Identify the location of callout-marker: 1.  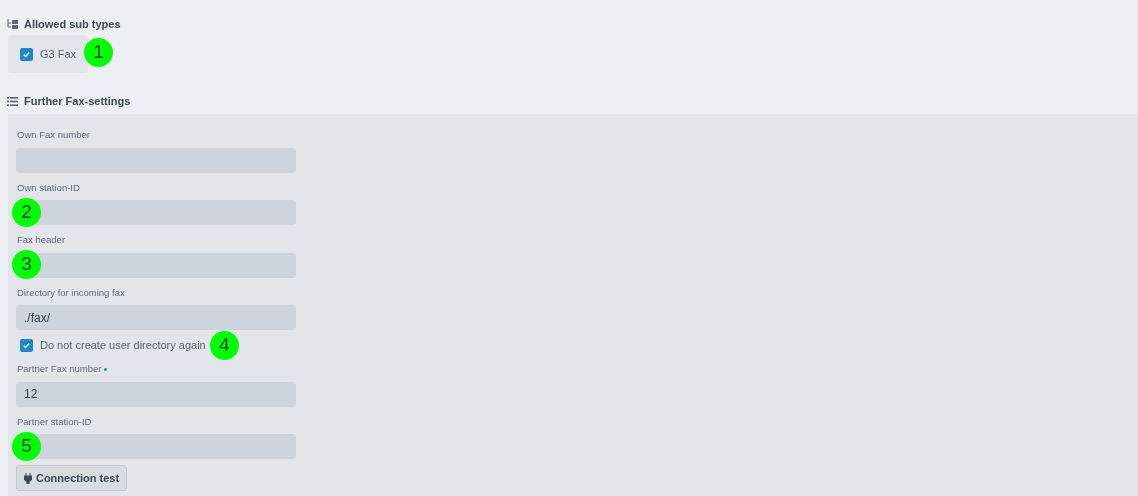
(98, 52).